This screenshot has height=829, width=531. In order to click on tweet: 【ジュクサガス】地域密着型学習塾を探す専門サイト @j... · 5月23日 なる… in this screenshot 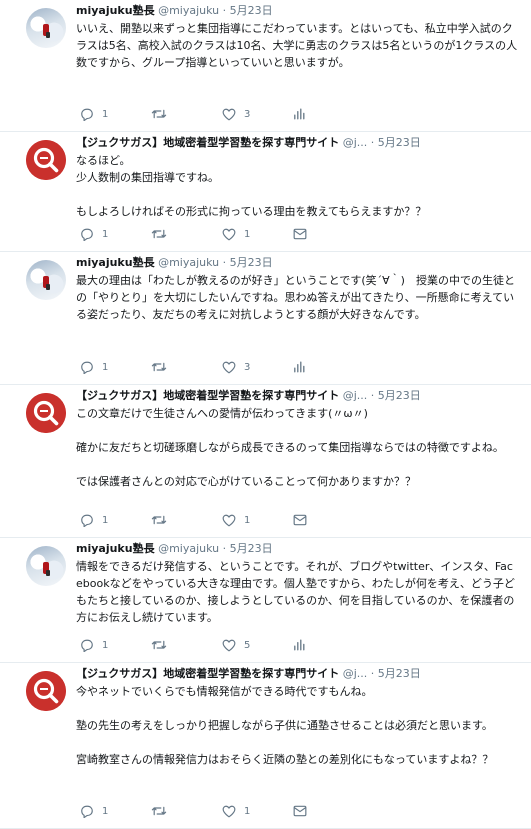, I will do `click(265, 192)`.